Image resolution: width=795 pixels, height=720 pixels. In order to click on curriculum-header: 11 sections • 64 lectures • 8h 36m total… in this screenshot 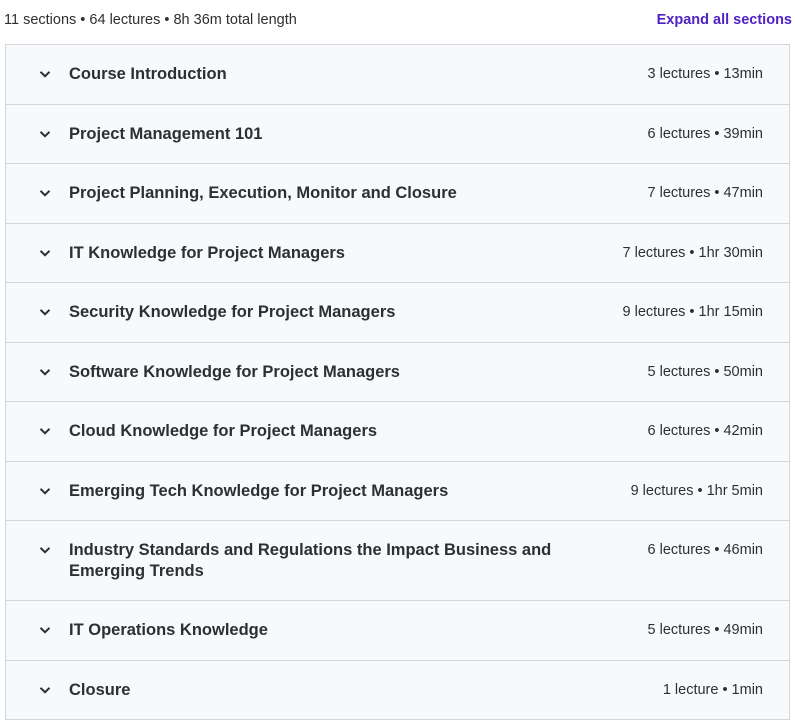, I will do `click(397, 22)`.